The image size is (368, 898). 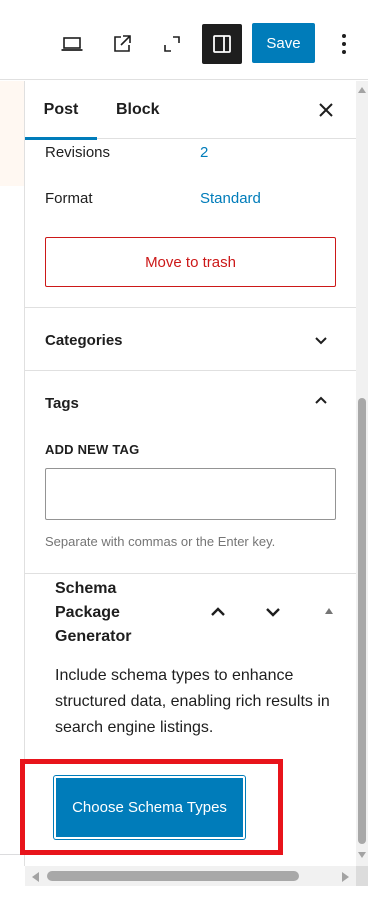 What do you see at coordinates (283, 43) in the screenshot?
I see `save-button: Save` at bounding box center [283, 43].